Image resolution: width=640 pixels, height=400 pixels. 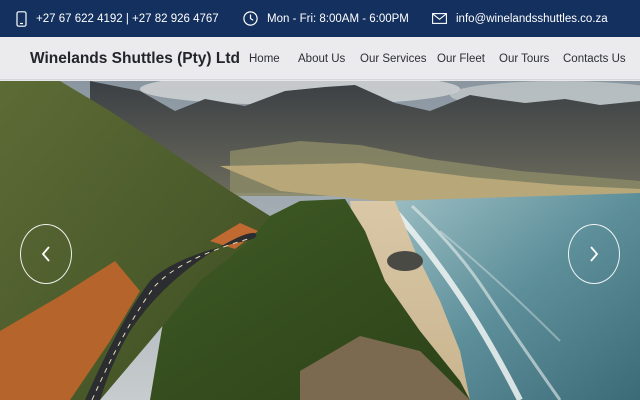 I want to click on business-hours: Mon - Fri: 8:00AM - 6:00PM, so click(x=326, y=18).